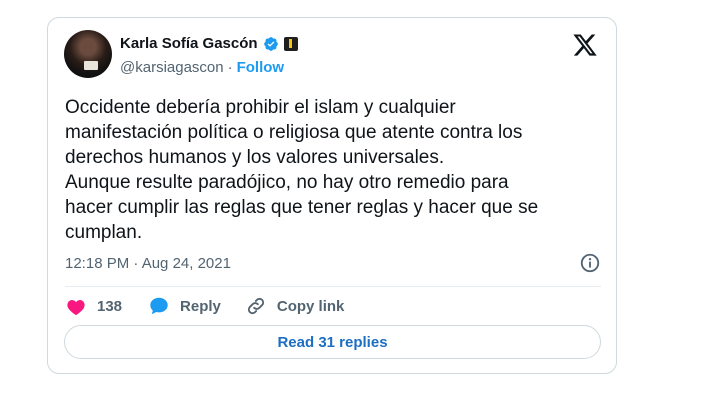 Image resolution: width=720 pixels, height=405 pixels. What do you see at coordinates (333, 286) in the screenshot?
I see `divider` at bounding box center [333, 286].